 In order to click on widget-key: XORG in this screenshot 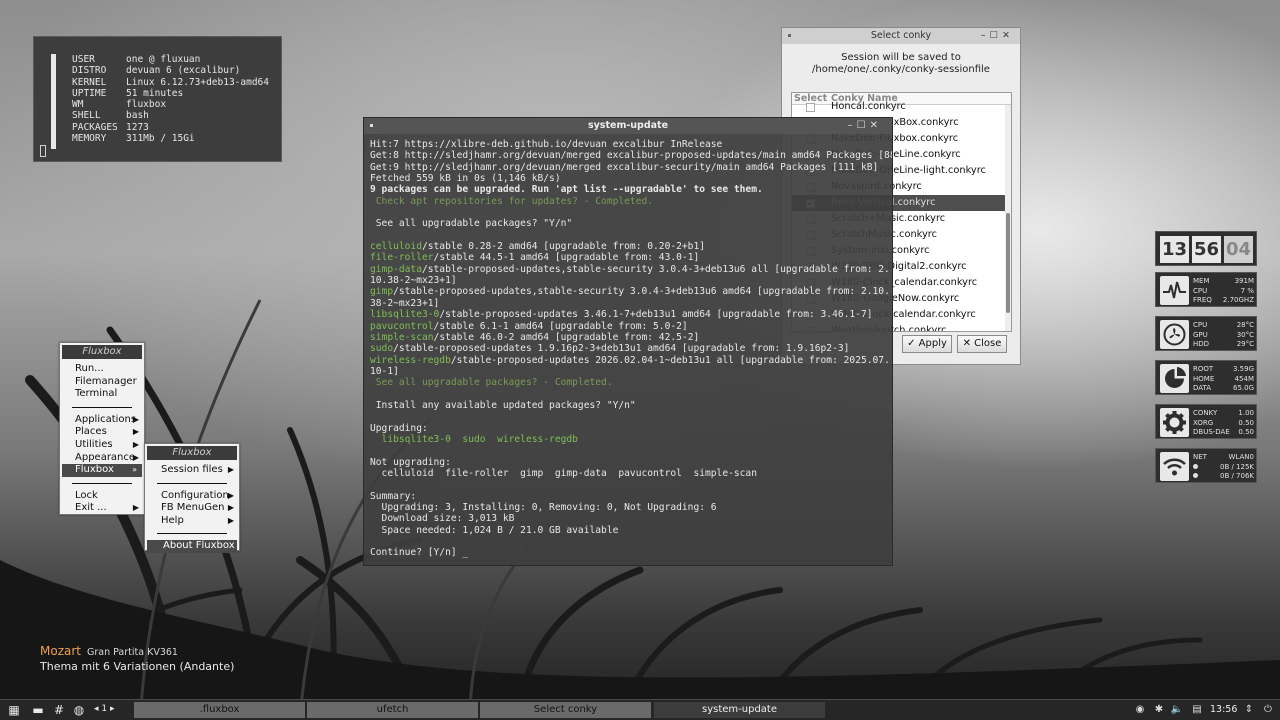, I will do `click(1203, 422)`.